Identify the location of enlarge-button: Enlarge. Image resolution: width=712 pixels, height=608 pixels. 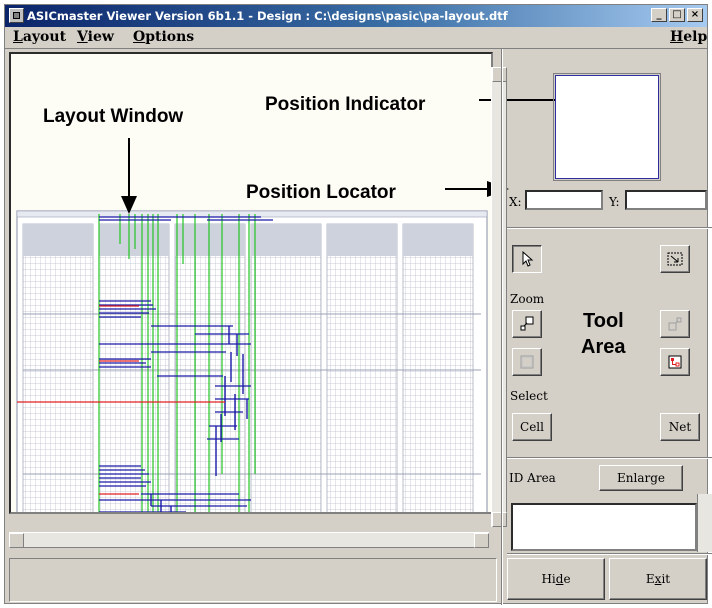
(641, 478).